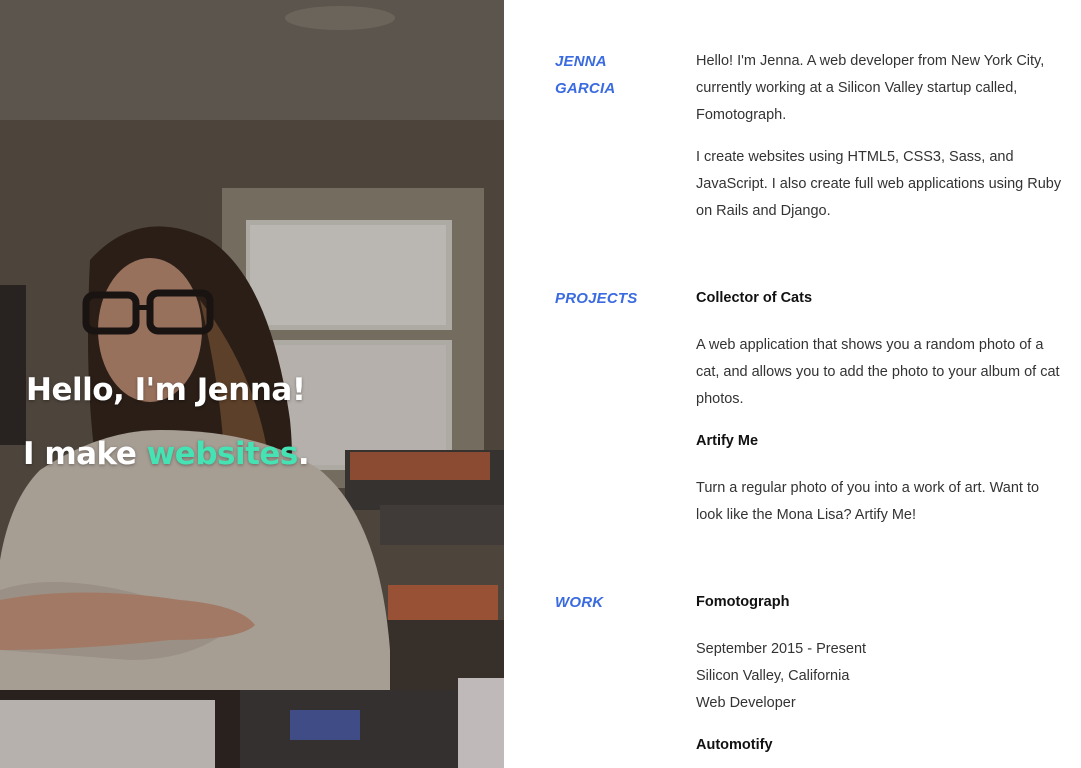 The image size is (1081, 768). I want to click on about-label: JENNA GARCIA, so click(605, 75).